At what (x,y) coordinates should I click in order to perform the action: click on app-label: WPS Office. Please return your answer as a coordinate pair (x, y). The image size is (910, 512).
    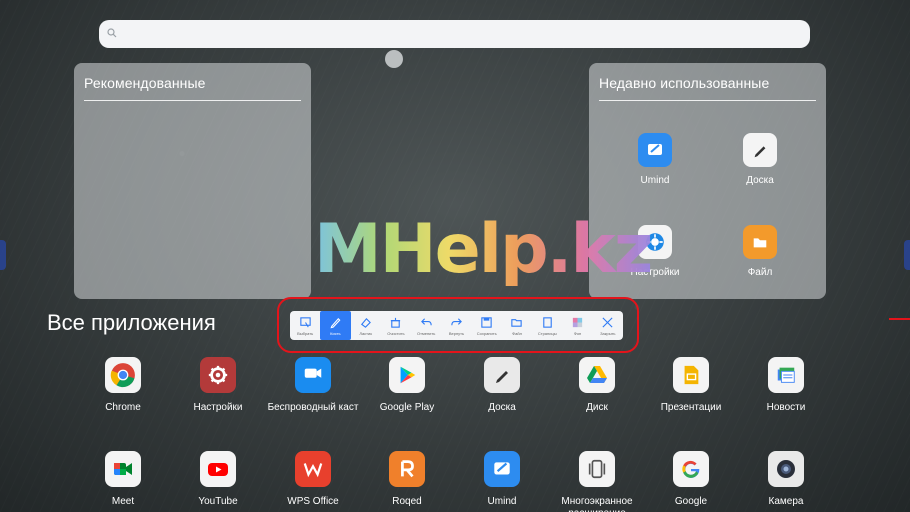
    Looking at the image, I should click on (313, 501).